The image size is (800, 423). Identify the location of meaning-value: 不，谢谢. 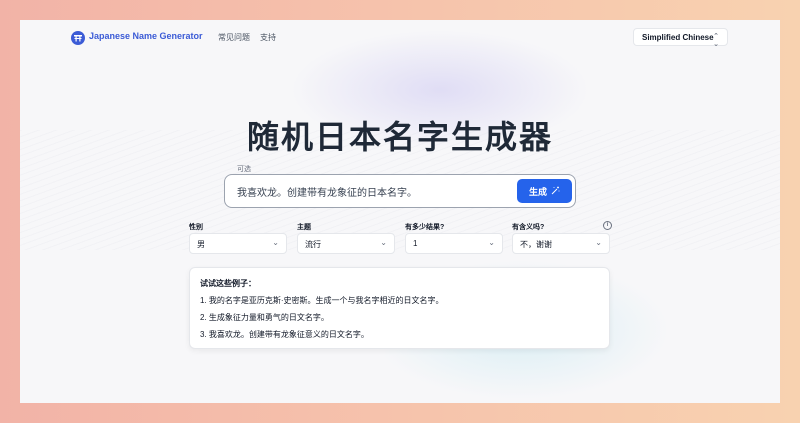
(536, 244).